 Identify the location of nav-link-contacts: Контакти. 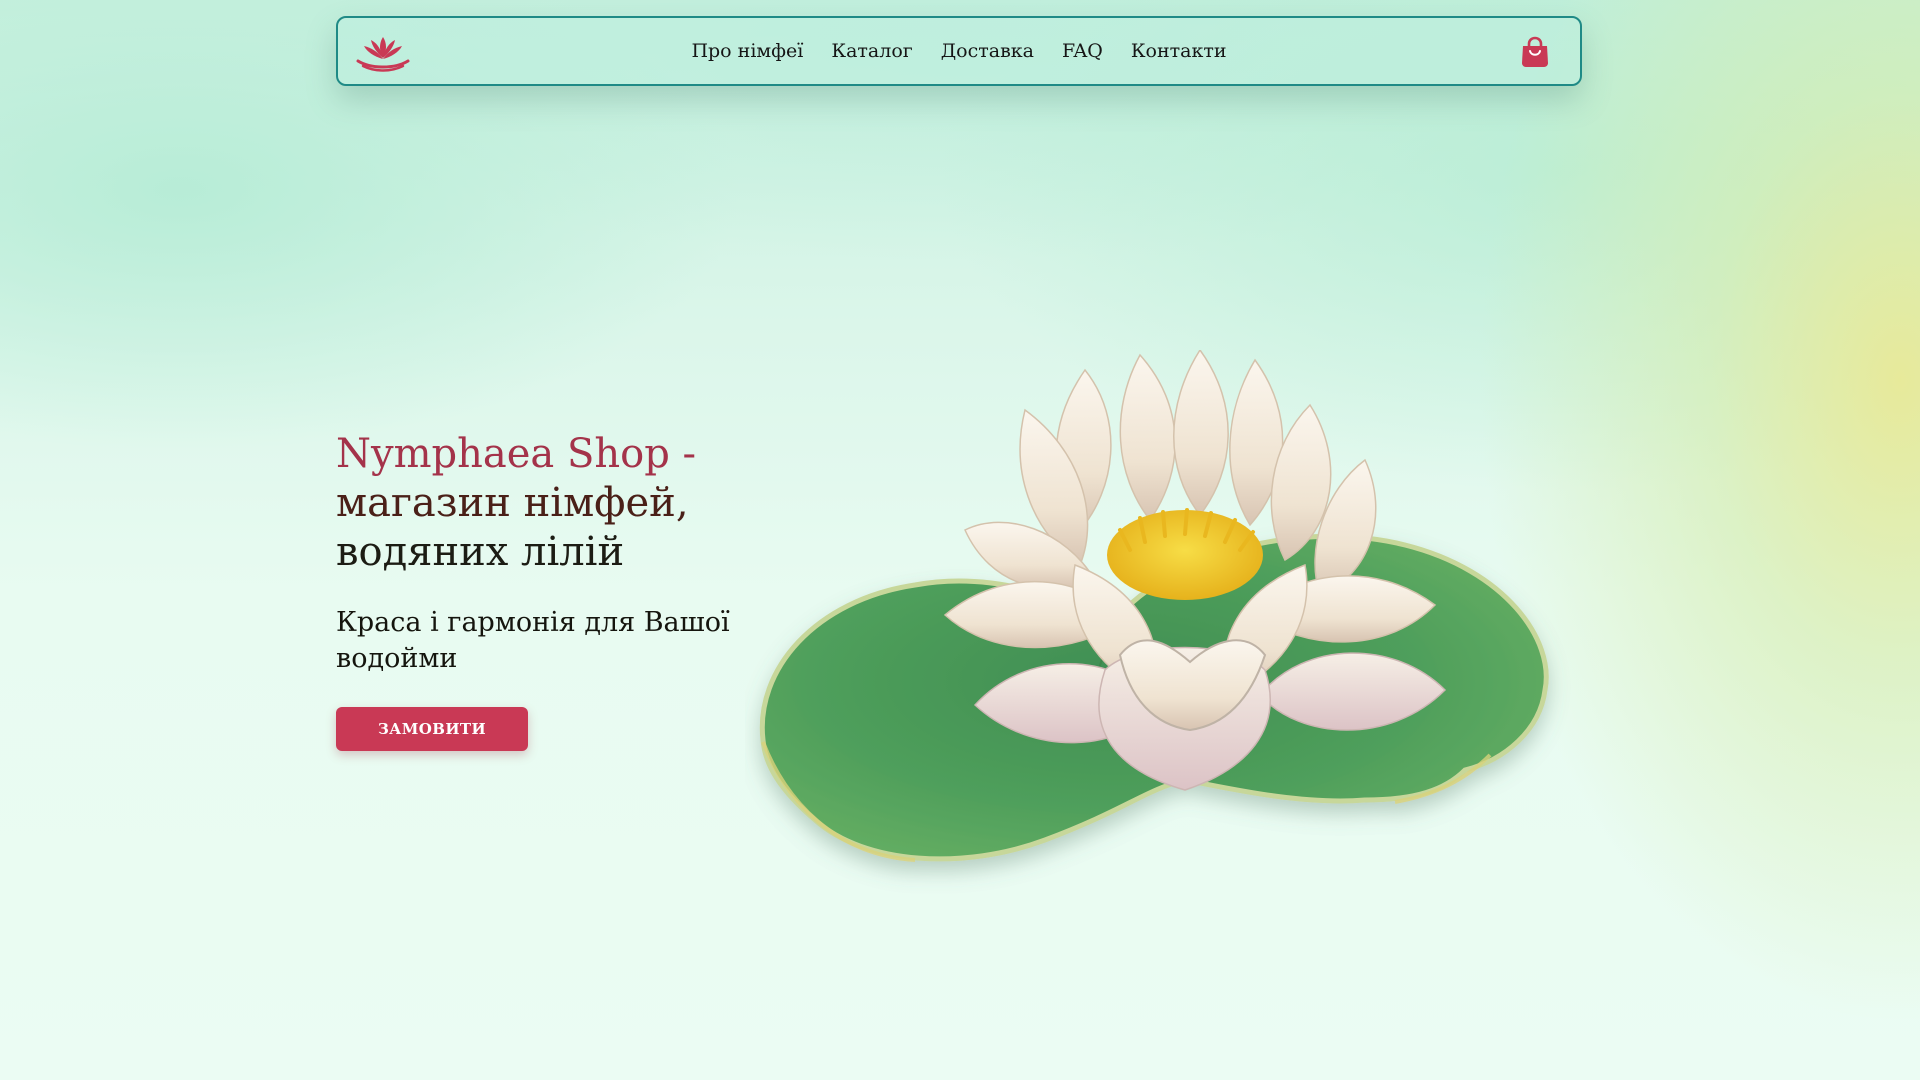
(1179, 51).